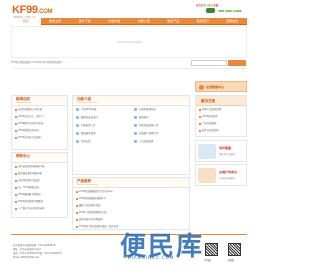 Image resolution: width=320 pixels, height=271 pixels. Describe the element at coordinates (115, 21) in the screenshot. I see `nav-item-price: 市场价格` at that location.